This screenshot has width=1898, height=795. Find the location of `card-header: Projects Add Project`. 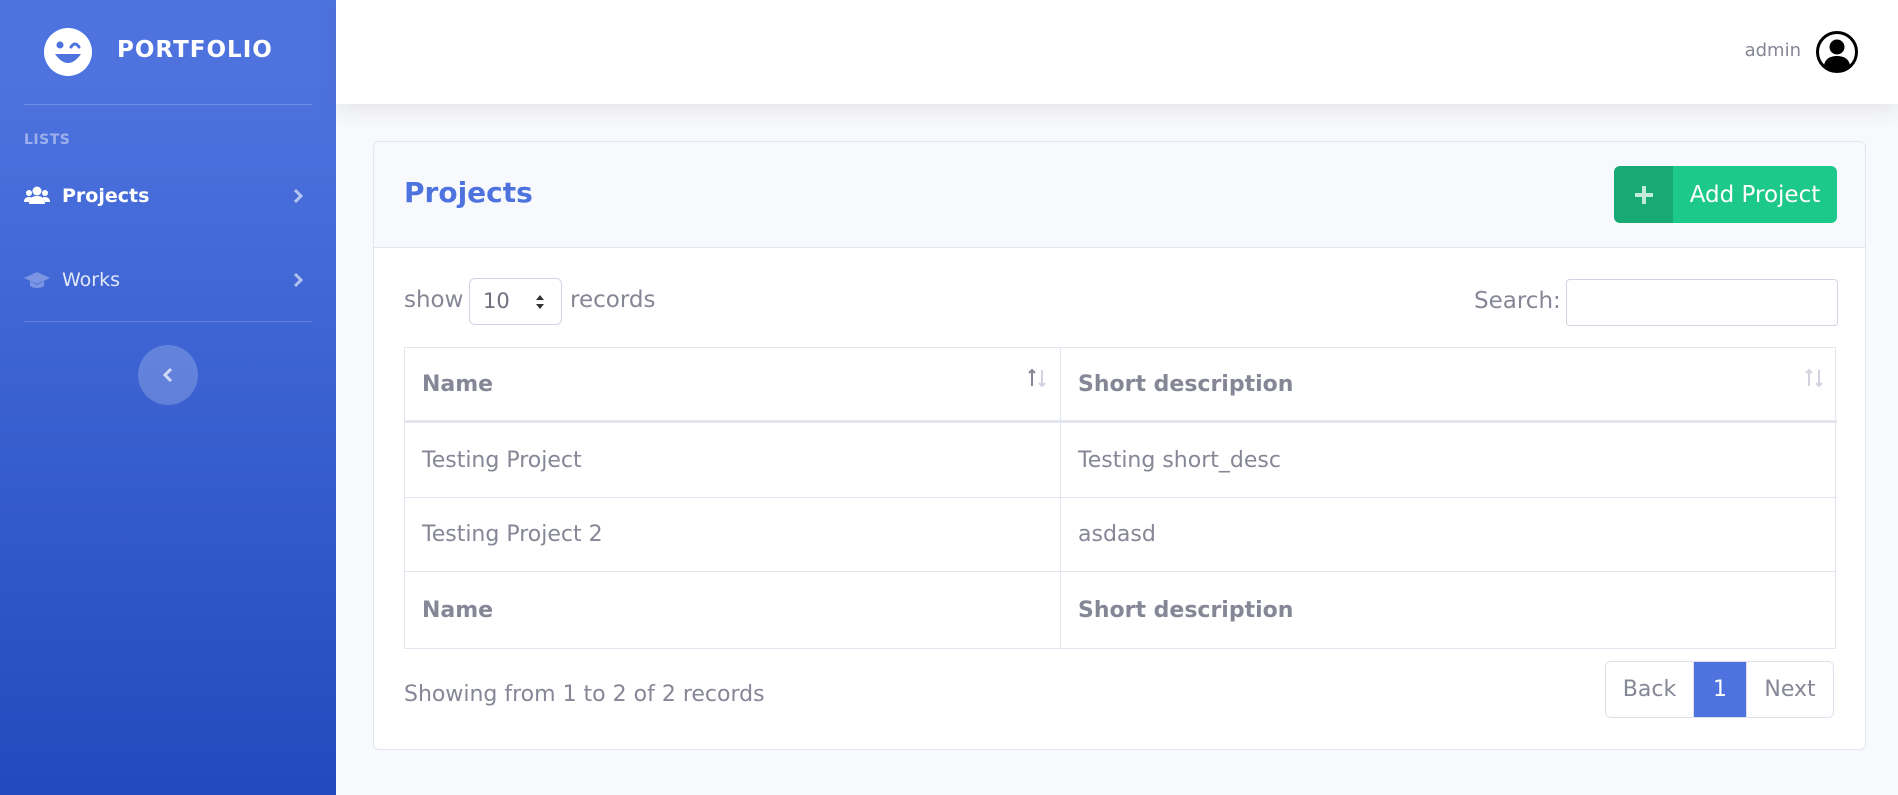

card-header: Projects Add Project is located at coordinates (1119, 195).